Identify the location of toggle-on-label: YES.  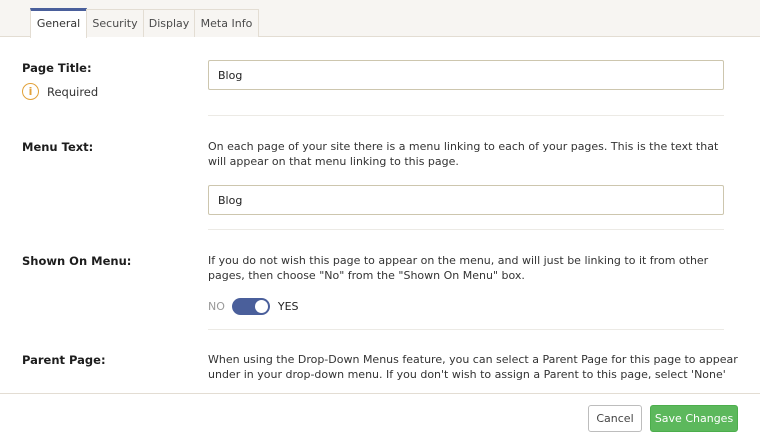
(288, 306).